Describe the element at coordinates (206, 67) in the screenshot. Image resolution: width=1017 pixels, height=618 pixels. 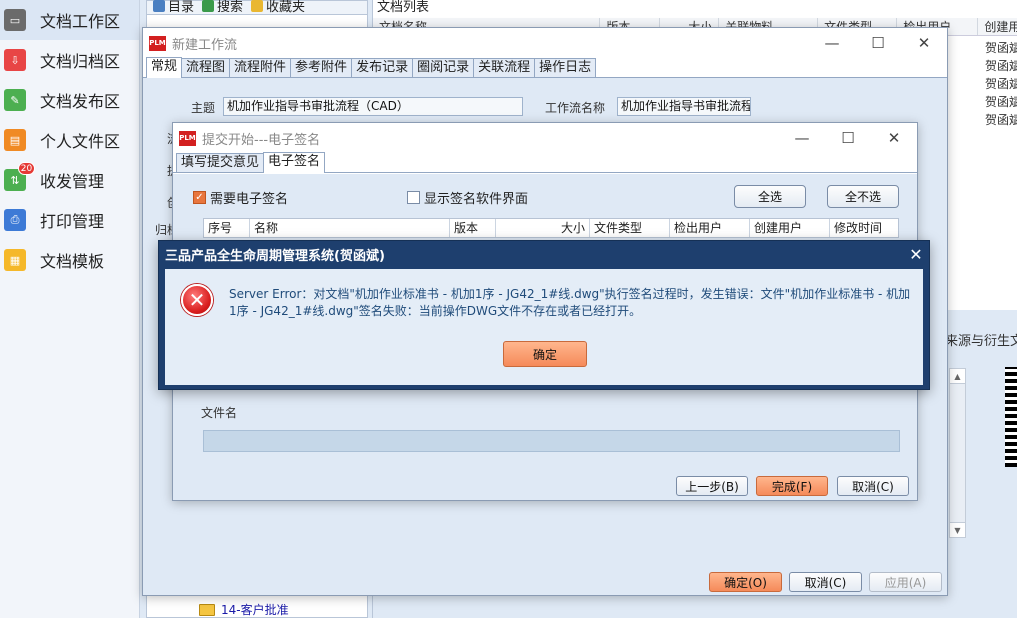
I see `workflow-tab: 流程图` at that location.